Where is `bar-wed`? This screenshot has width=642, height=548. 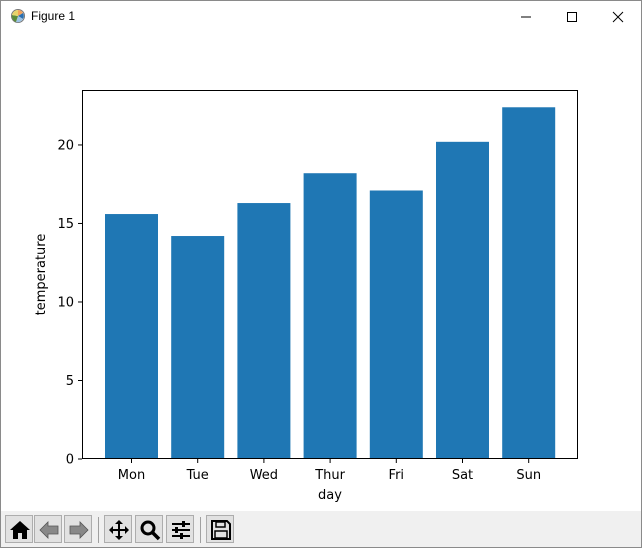
bar-wed is located at coordinates (264, 331).